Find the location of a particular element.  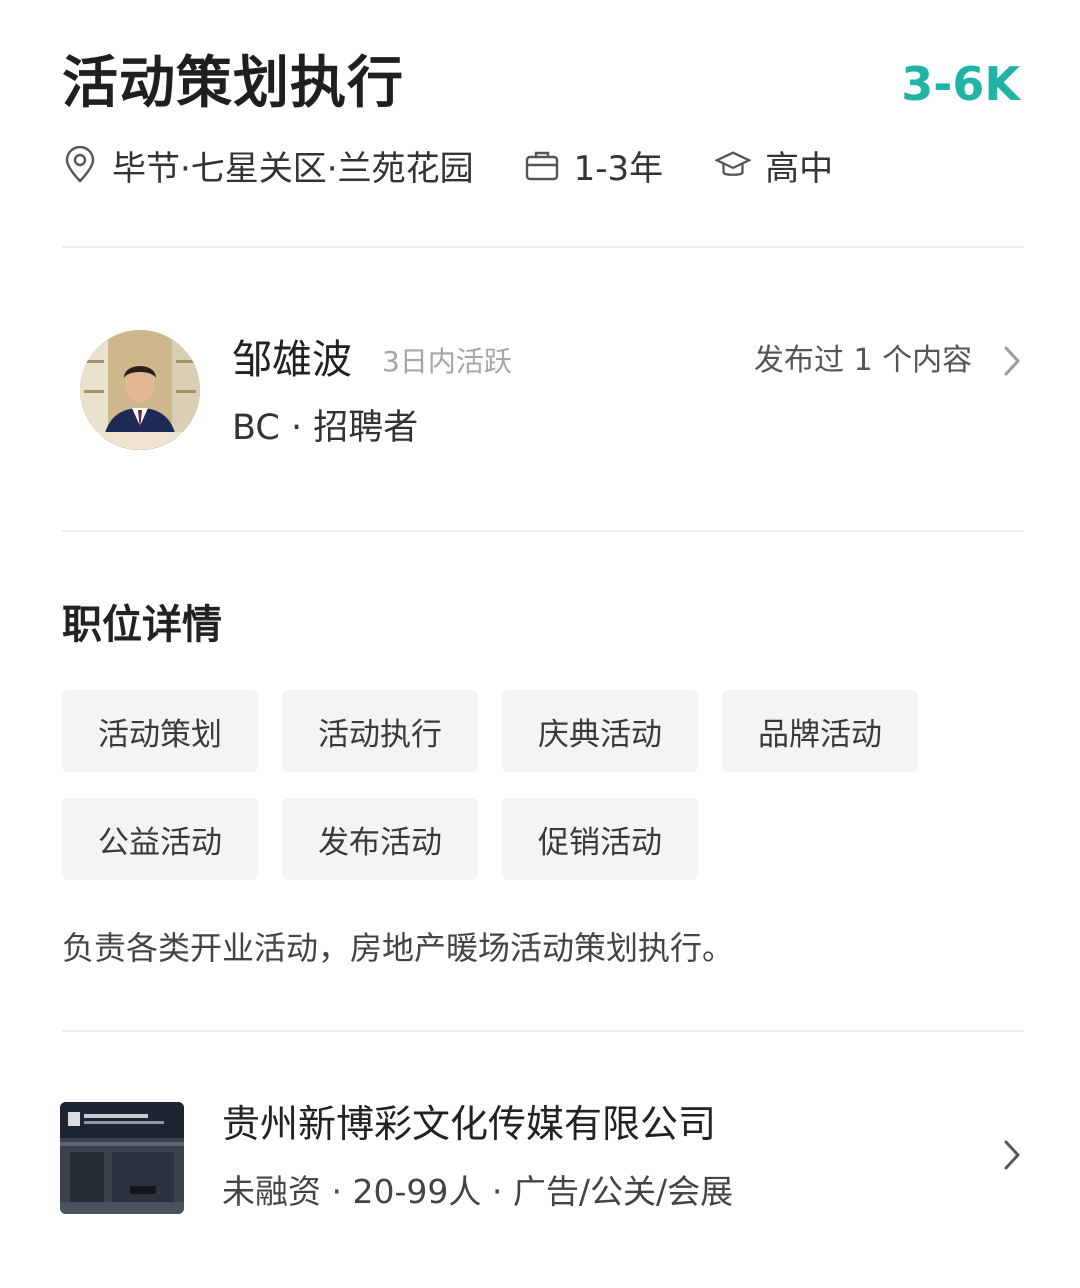

skill-tag: 活动策划 is located at coordinates (160, 731).